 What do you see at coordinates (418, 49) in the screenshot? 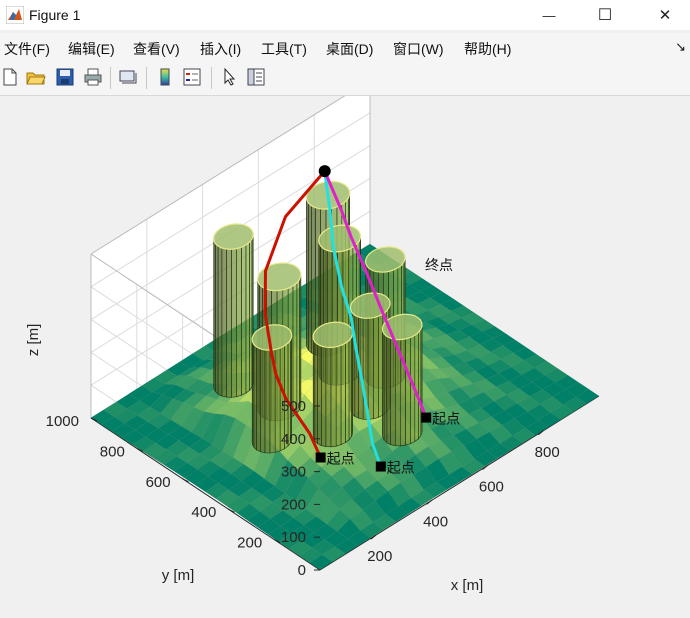
I see `menu-window: 窗口(W)` at bounding box center [418, 49].